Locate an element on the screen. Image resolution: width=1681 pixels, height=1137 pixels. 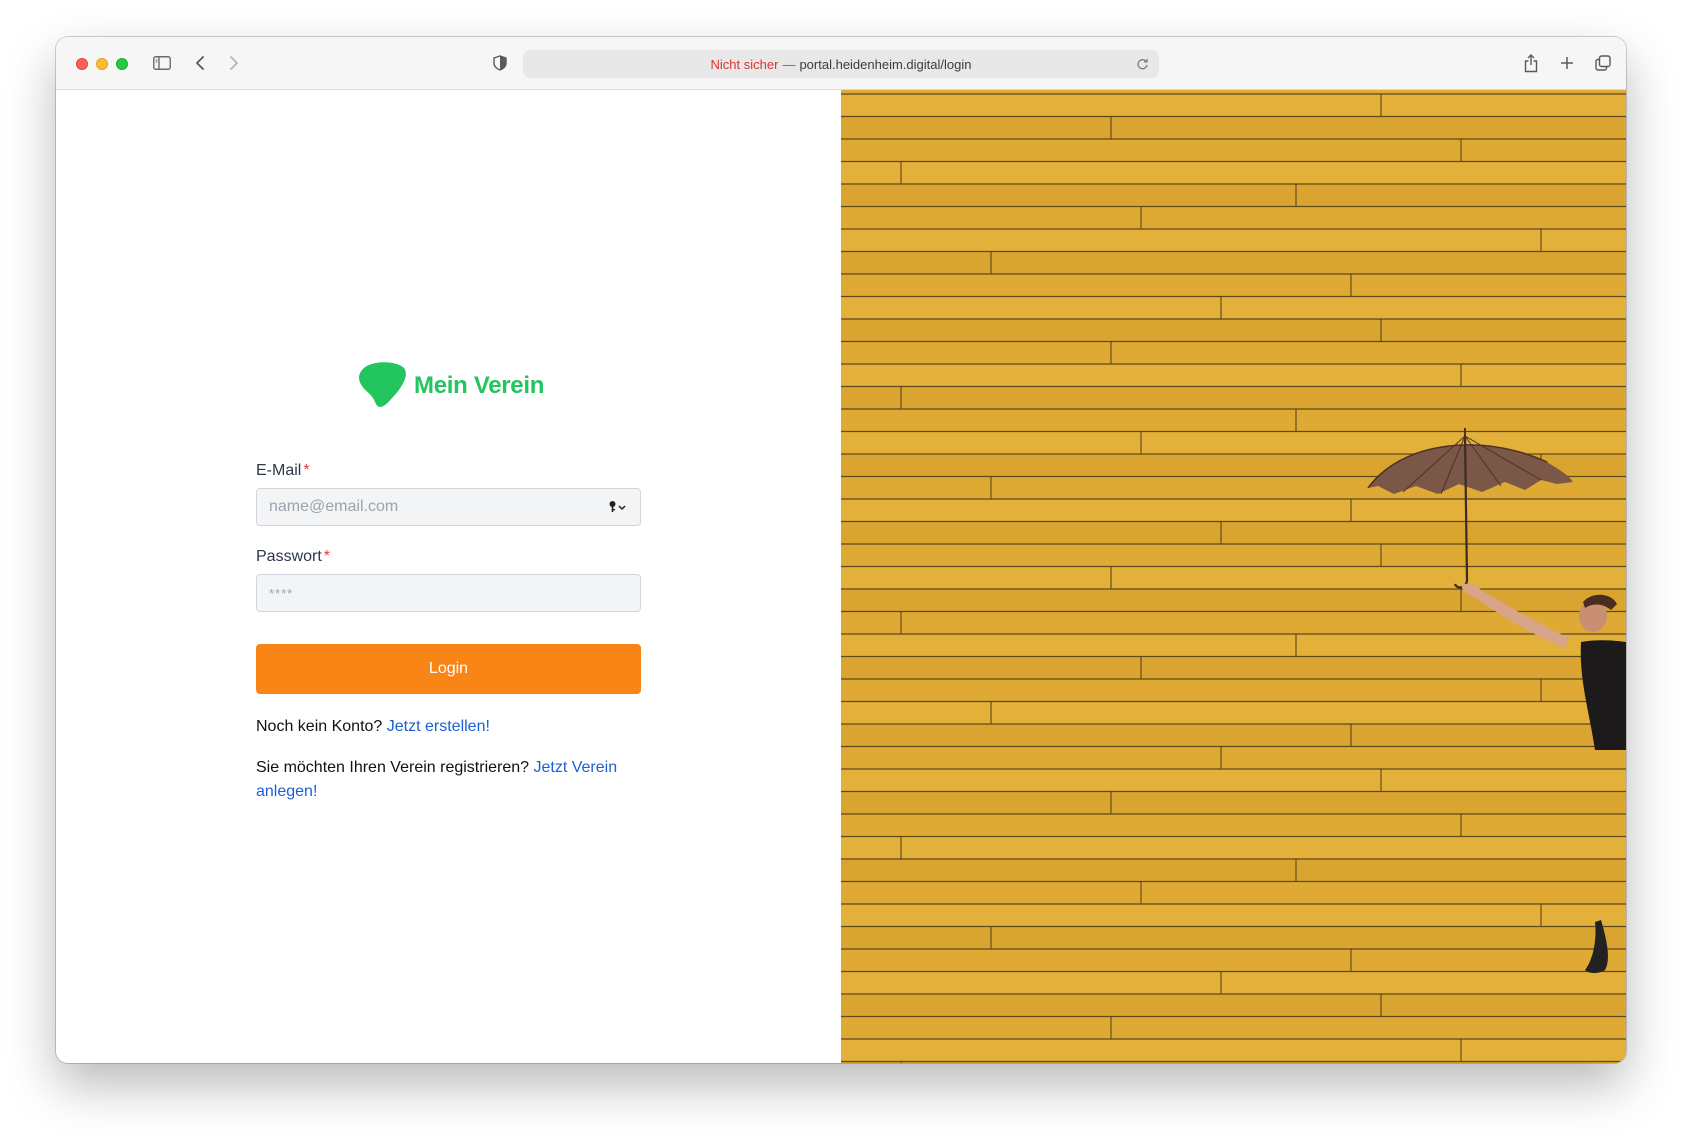
signup-prompt: Noch kein Konto? Jetzt erstellen! is located at coordinates (373, 726).